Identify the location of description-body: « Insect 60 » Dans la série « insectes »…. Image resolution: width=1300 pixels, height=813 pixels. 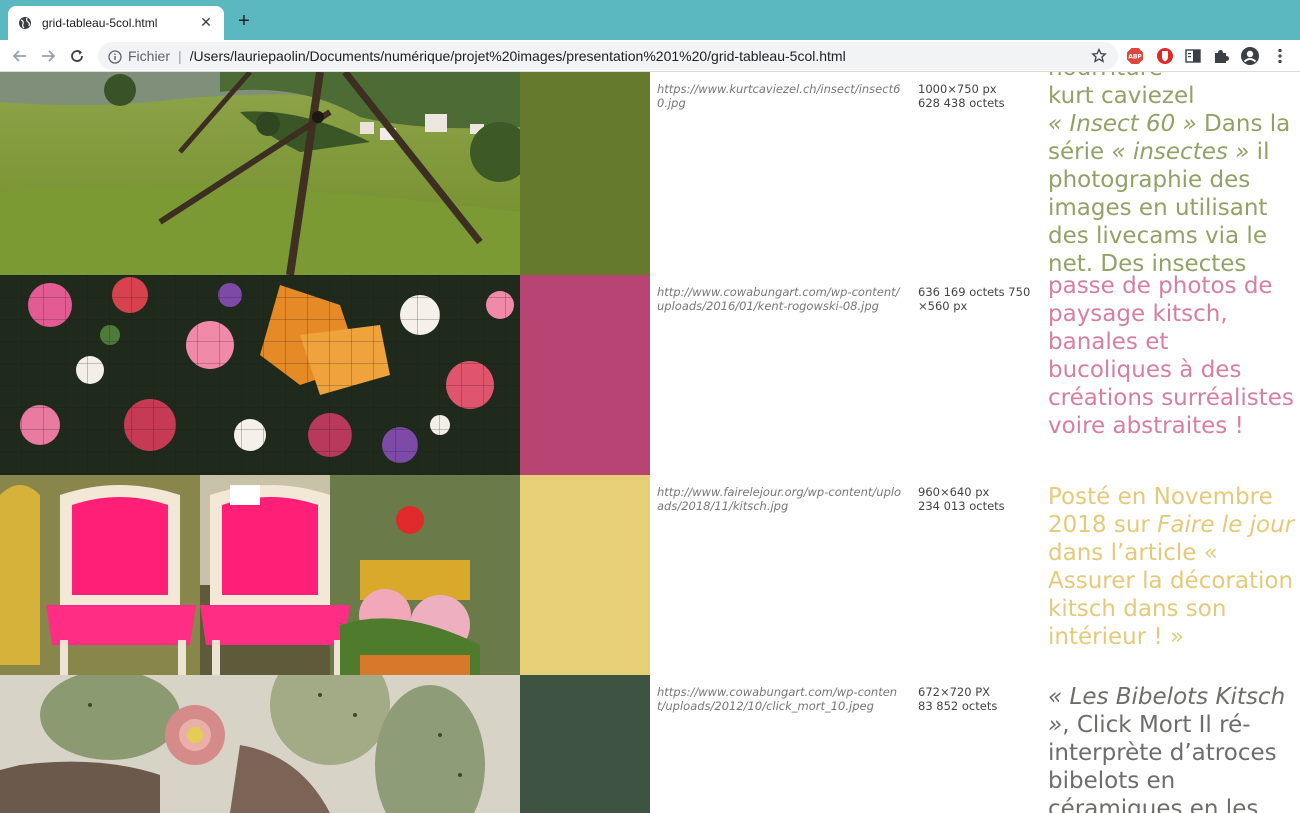
(1173, 194).